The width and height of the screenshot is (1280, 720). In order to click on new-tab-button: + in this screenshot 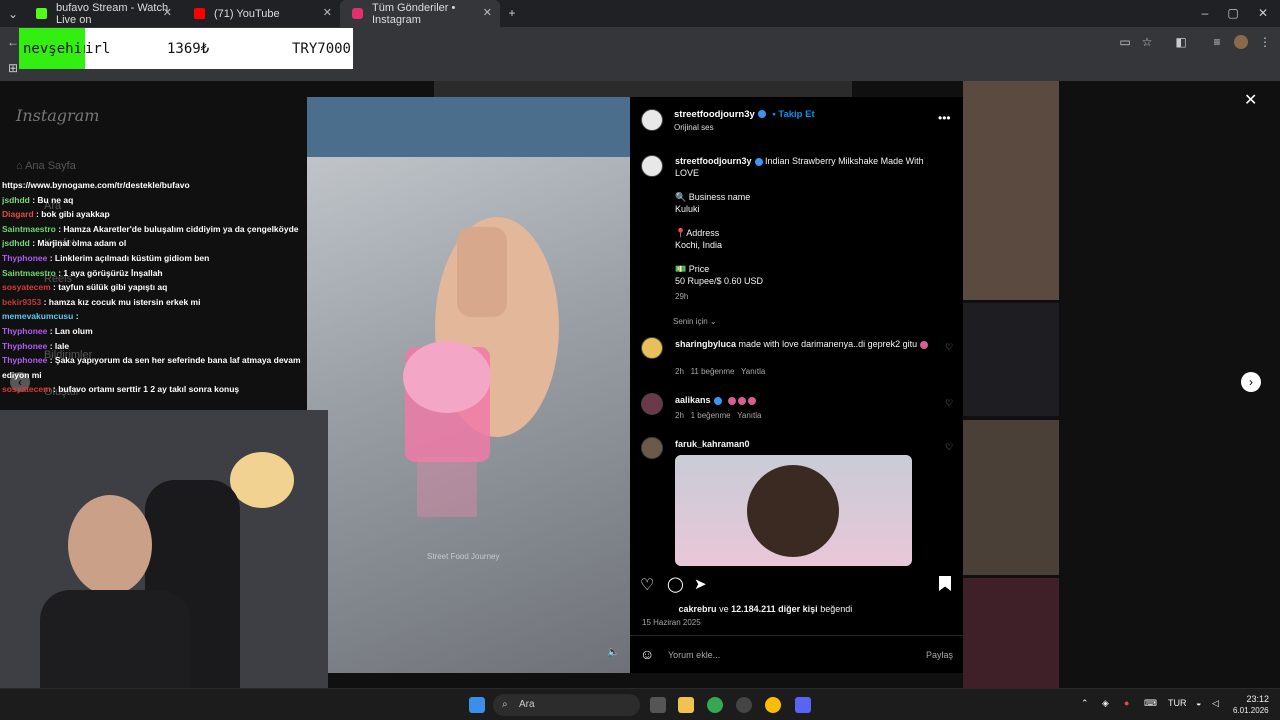, I will do `click(512, 13)`.